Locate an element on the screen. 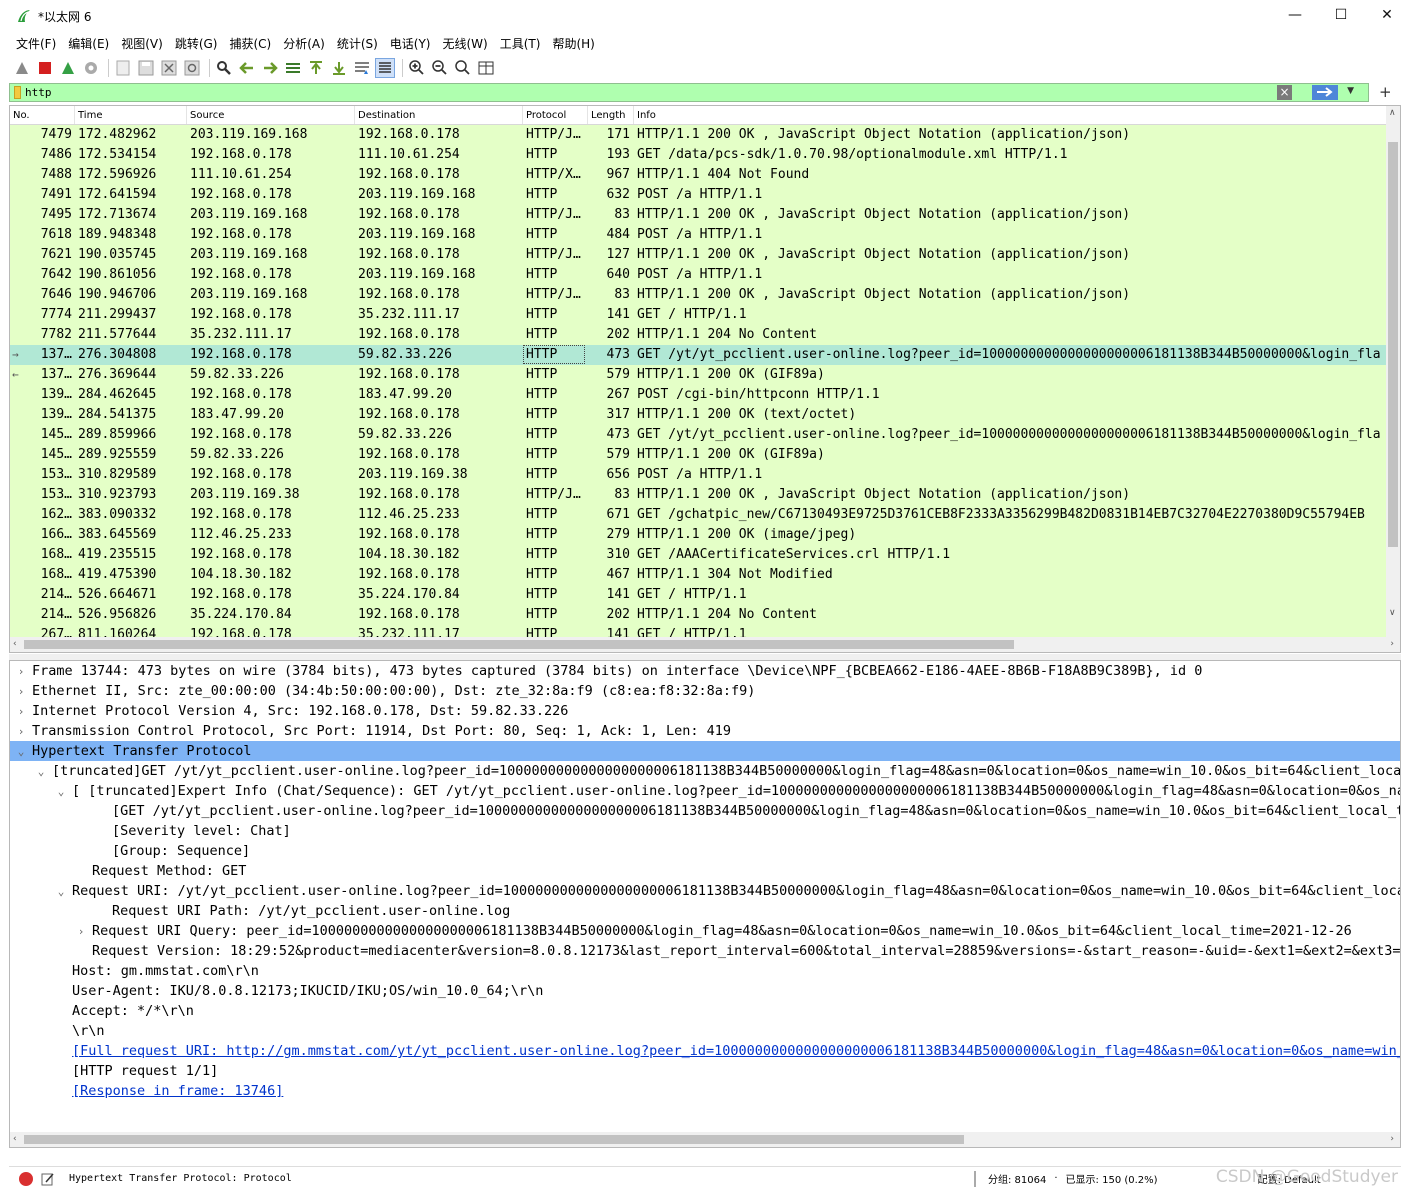 This screenshot has width=1410, height=1197. detail-tree-item: \r\n is located at coordinates (705, 1031).